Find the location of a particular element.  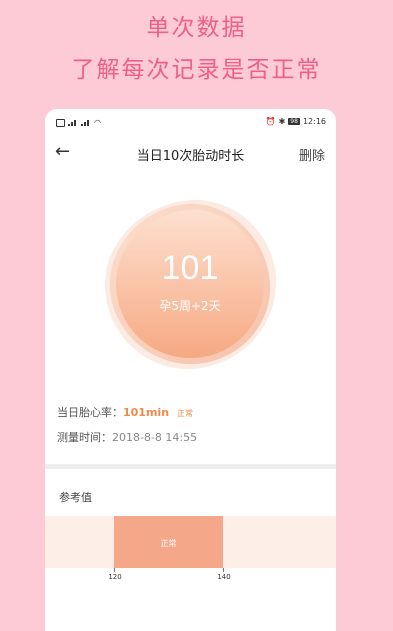

bluetooth-icon: ✱ is located at coordinates (282, 121).